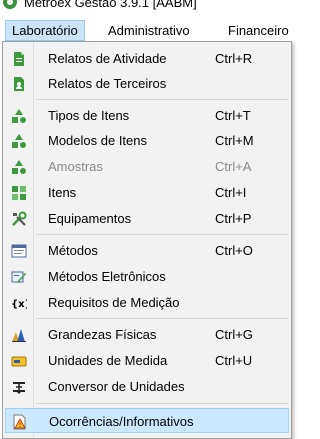 The height and width of the screenshot is (439, 320). I want to click on menu-item-label: Itens, so click(62, 192).